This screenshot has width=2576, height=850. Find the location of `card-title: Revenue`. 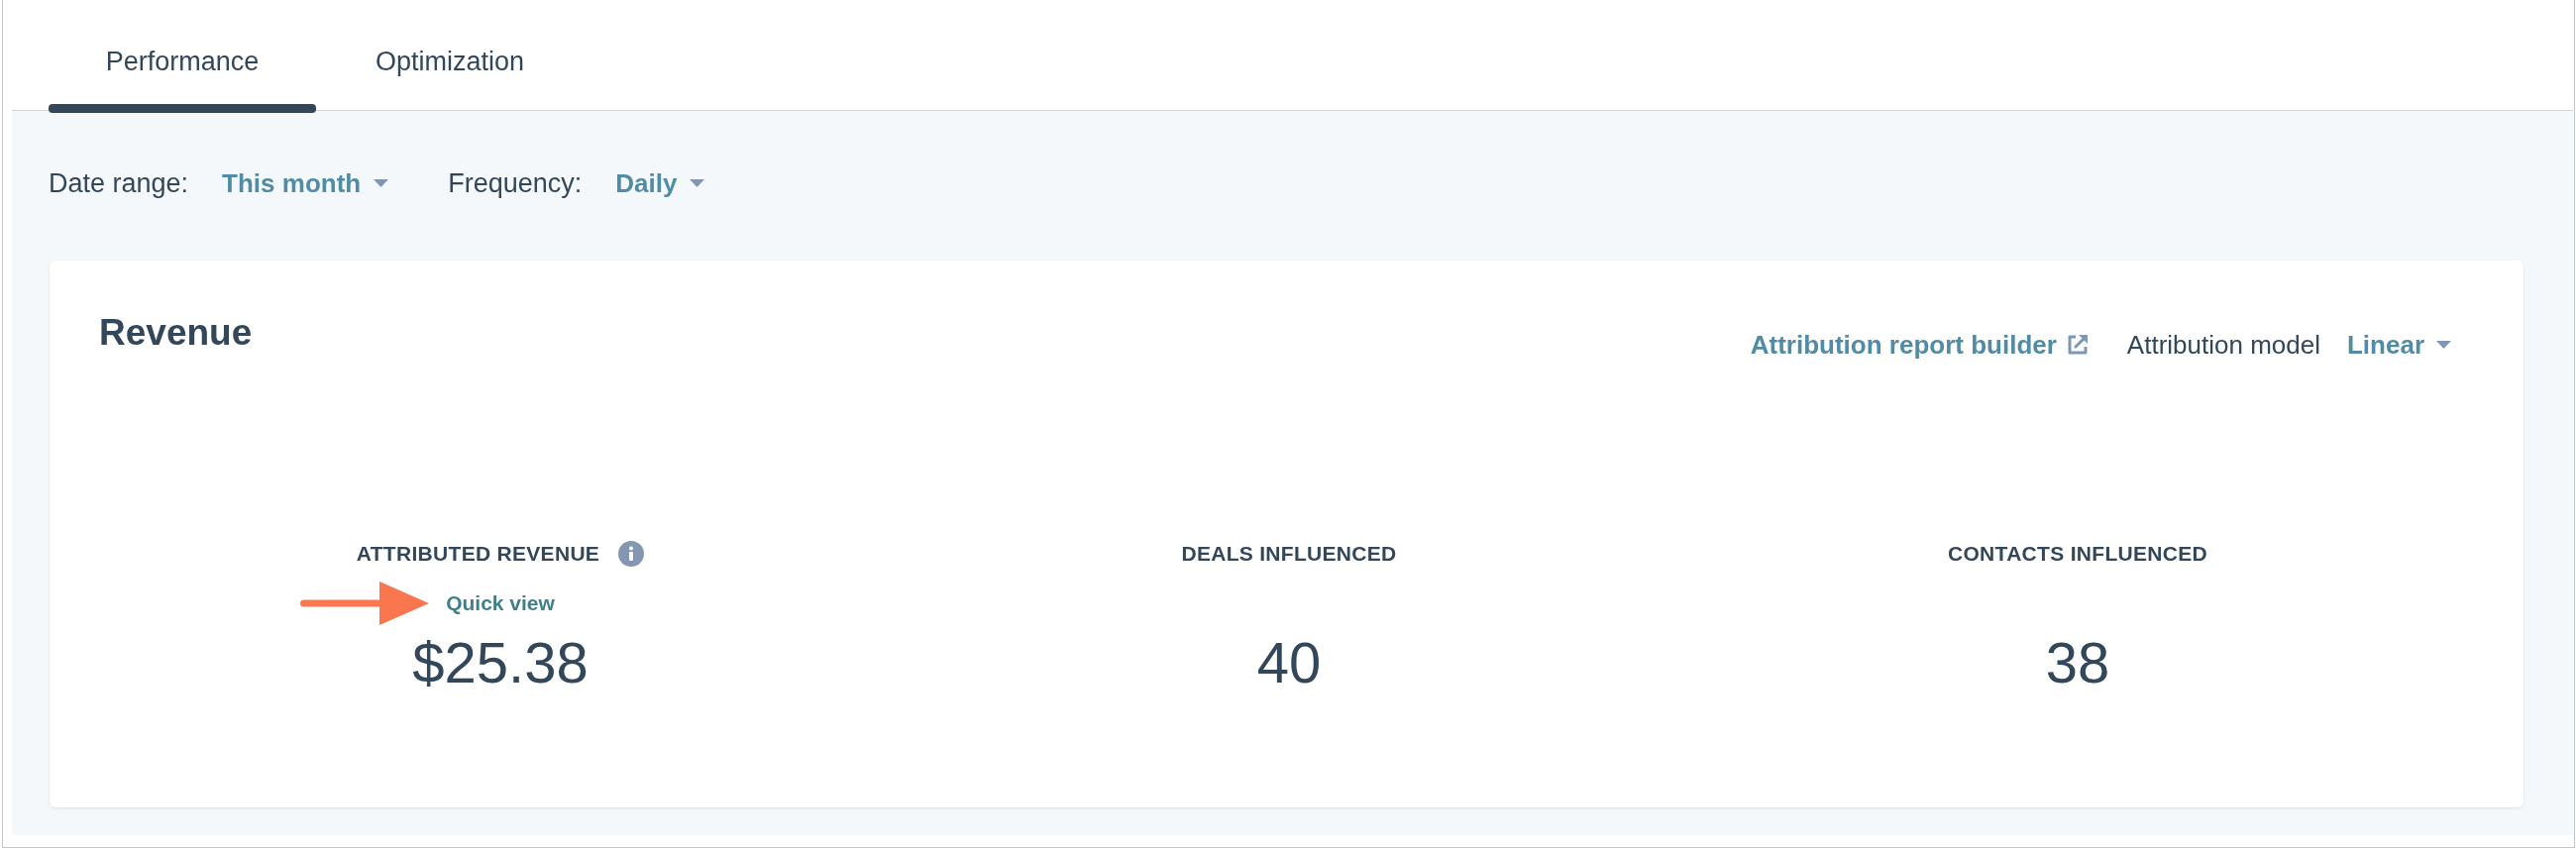

card-title: Revenue is located at coordinates (176, 333).